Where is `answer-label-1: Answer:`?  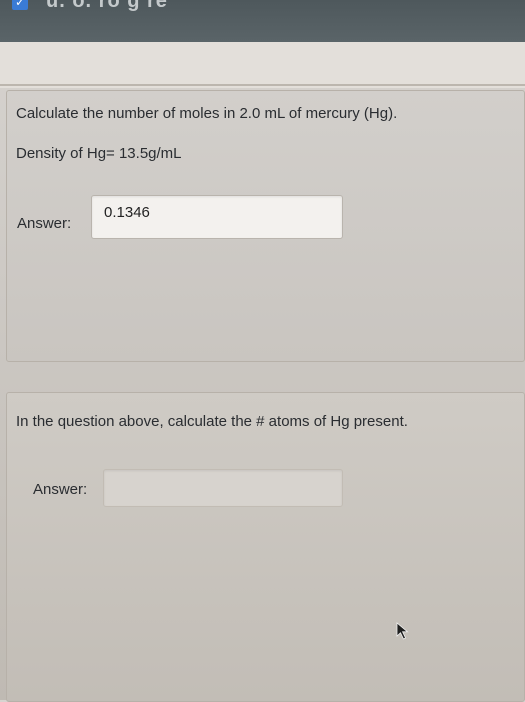 answer-label-1: Answer: is located at coordinates (44, 223).